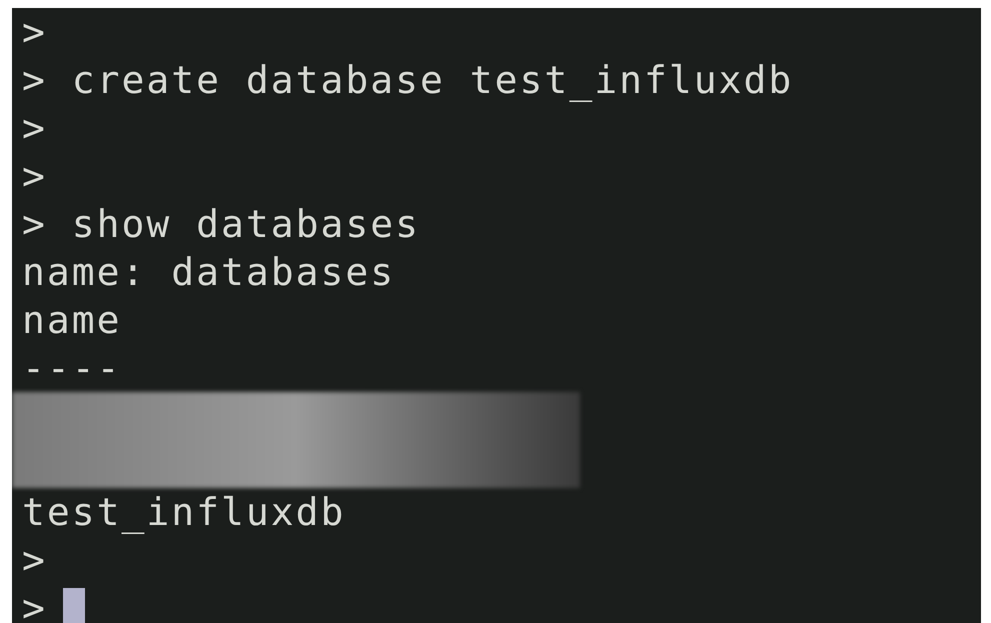 The image size is (991, 623). Describe the element at coordinates (72, 368) in the screenshot. I see `terminal-line: ----` at that location.